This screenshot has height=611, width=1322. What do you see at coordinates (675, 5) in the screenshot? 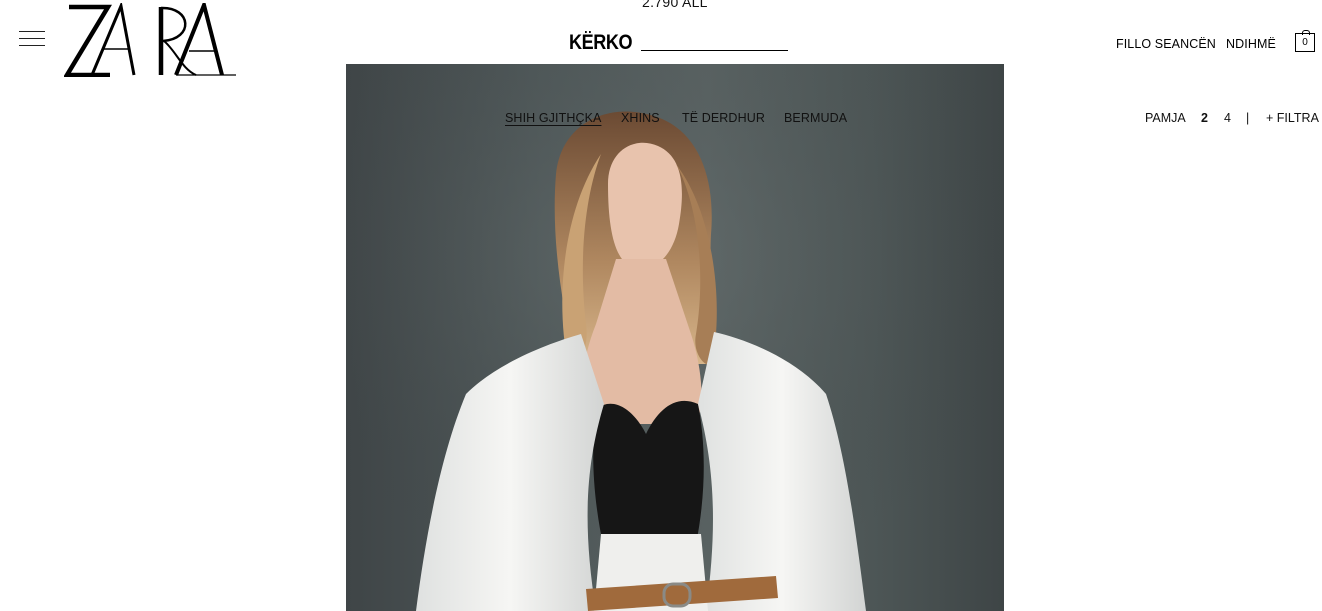
I see `top-price-text: 2.790 ALL` at bounding box center [675, 5].